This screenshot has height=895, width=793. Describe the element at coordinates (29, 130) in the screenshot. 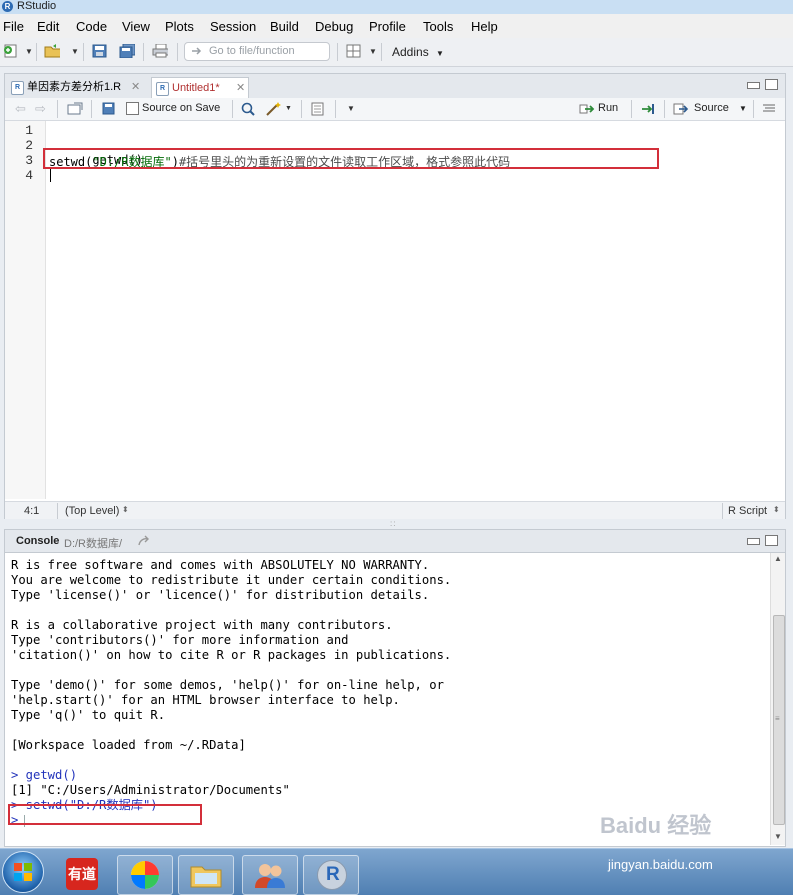

I see `line-number: 1` at that location.